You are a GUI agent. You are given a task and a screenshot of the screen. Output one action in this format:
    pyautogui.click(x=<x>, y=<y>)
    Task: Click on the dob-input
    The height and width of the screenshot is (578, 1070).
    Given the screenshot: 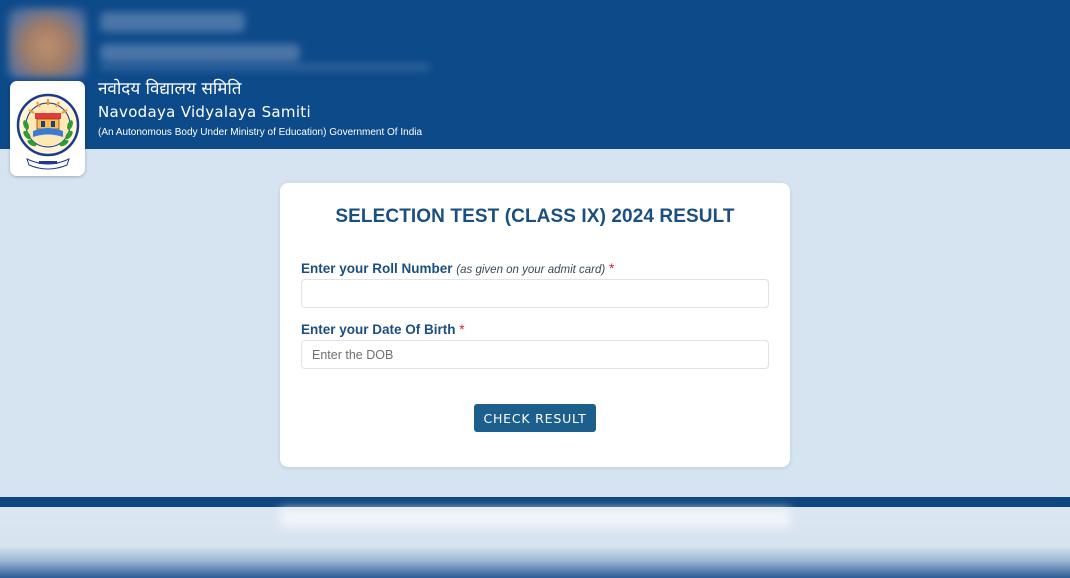 What is the action you would take?
    pyautogui.click(x=535, y=354)
    